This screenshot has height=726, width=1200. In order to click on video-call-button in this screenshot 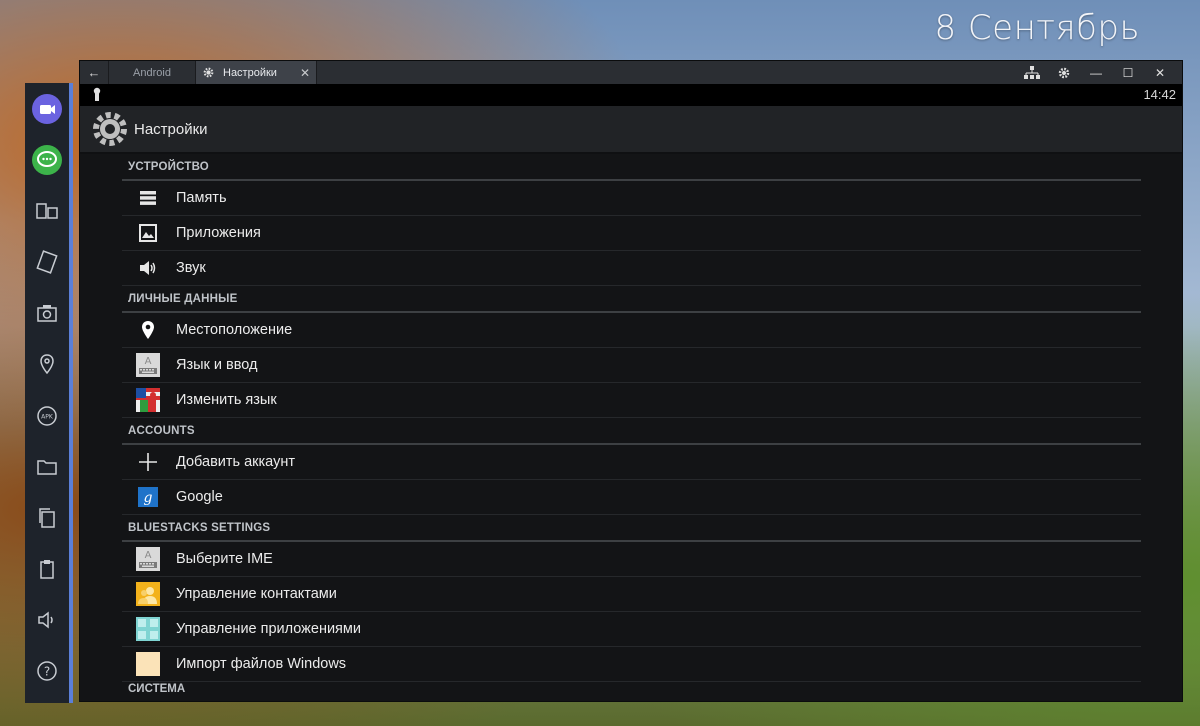, I will do `click(47, 108)`.